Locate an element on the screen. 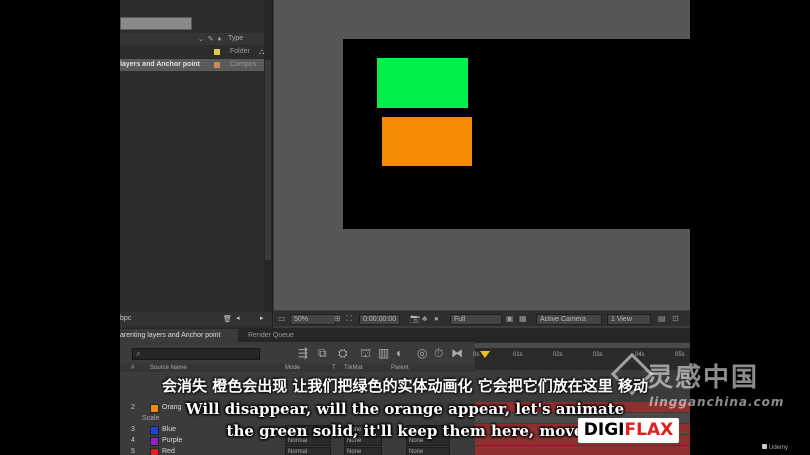  layer-row-red: 5 Red Normal None None is located at coordinates (405, 450).